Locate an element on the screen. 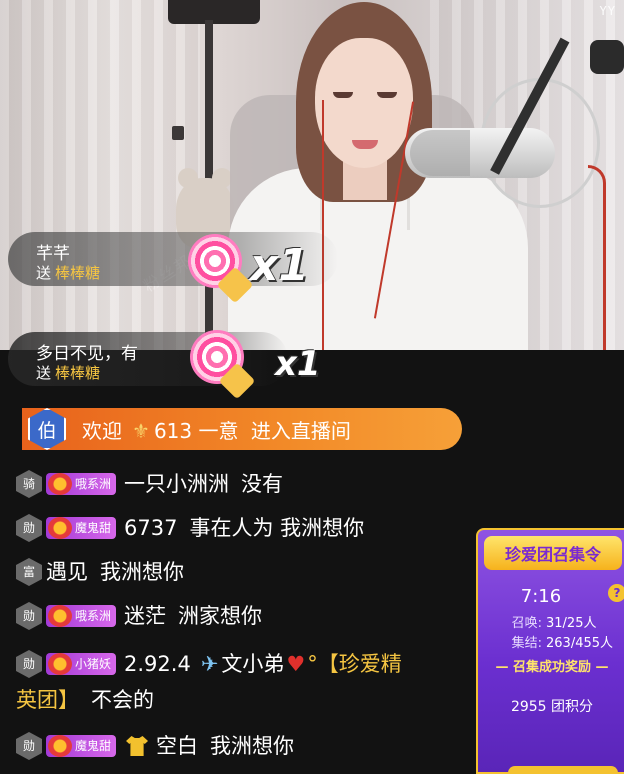 The image size is (624, 774). wall-outlet is located at coordinates (178, 133).